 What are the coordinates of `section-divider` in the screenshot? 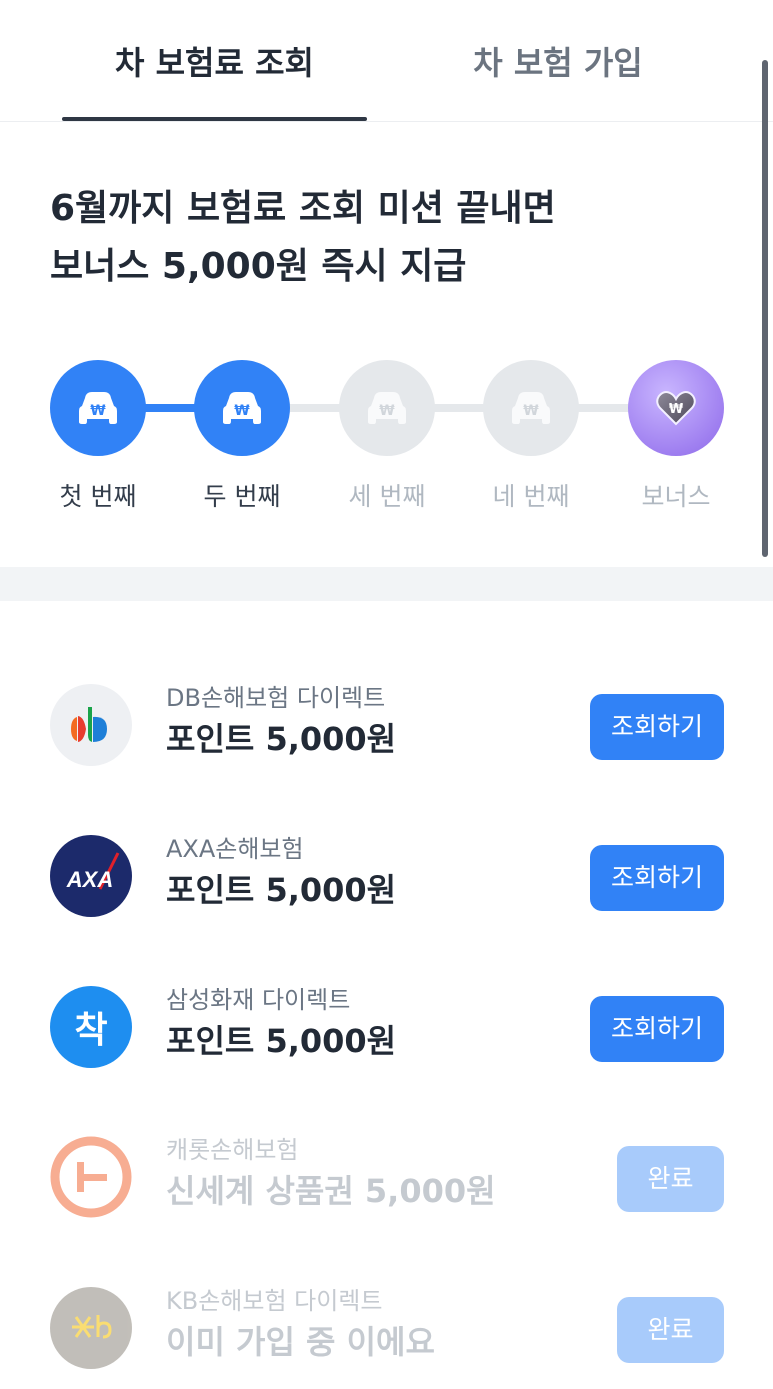 It's located at (386, 584).